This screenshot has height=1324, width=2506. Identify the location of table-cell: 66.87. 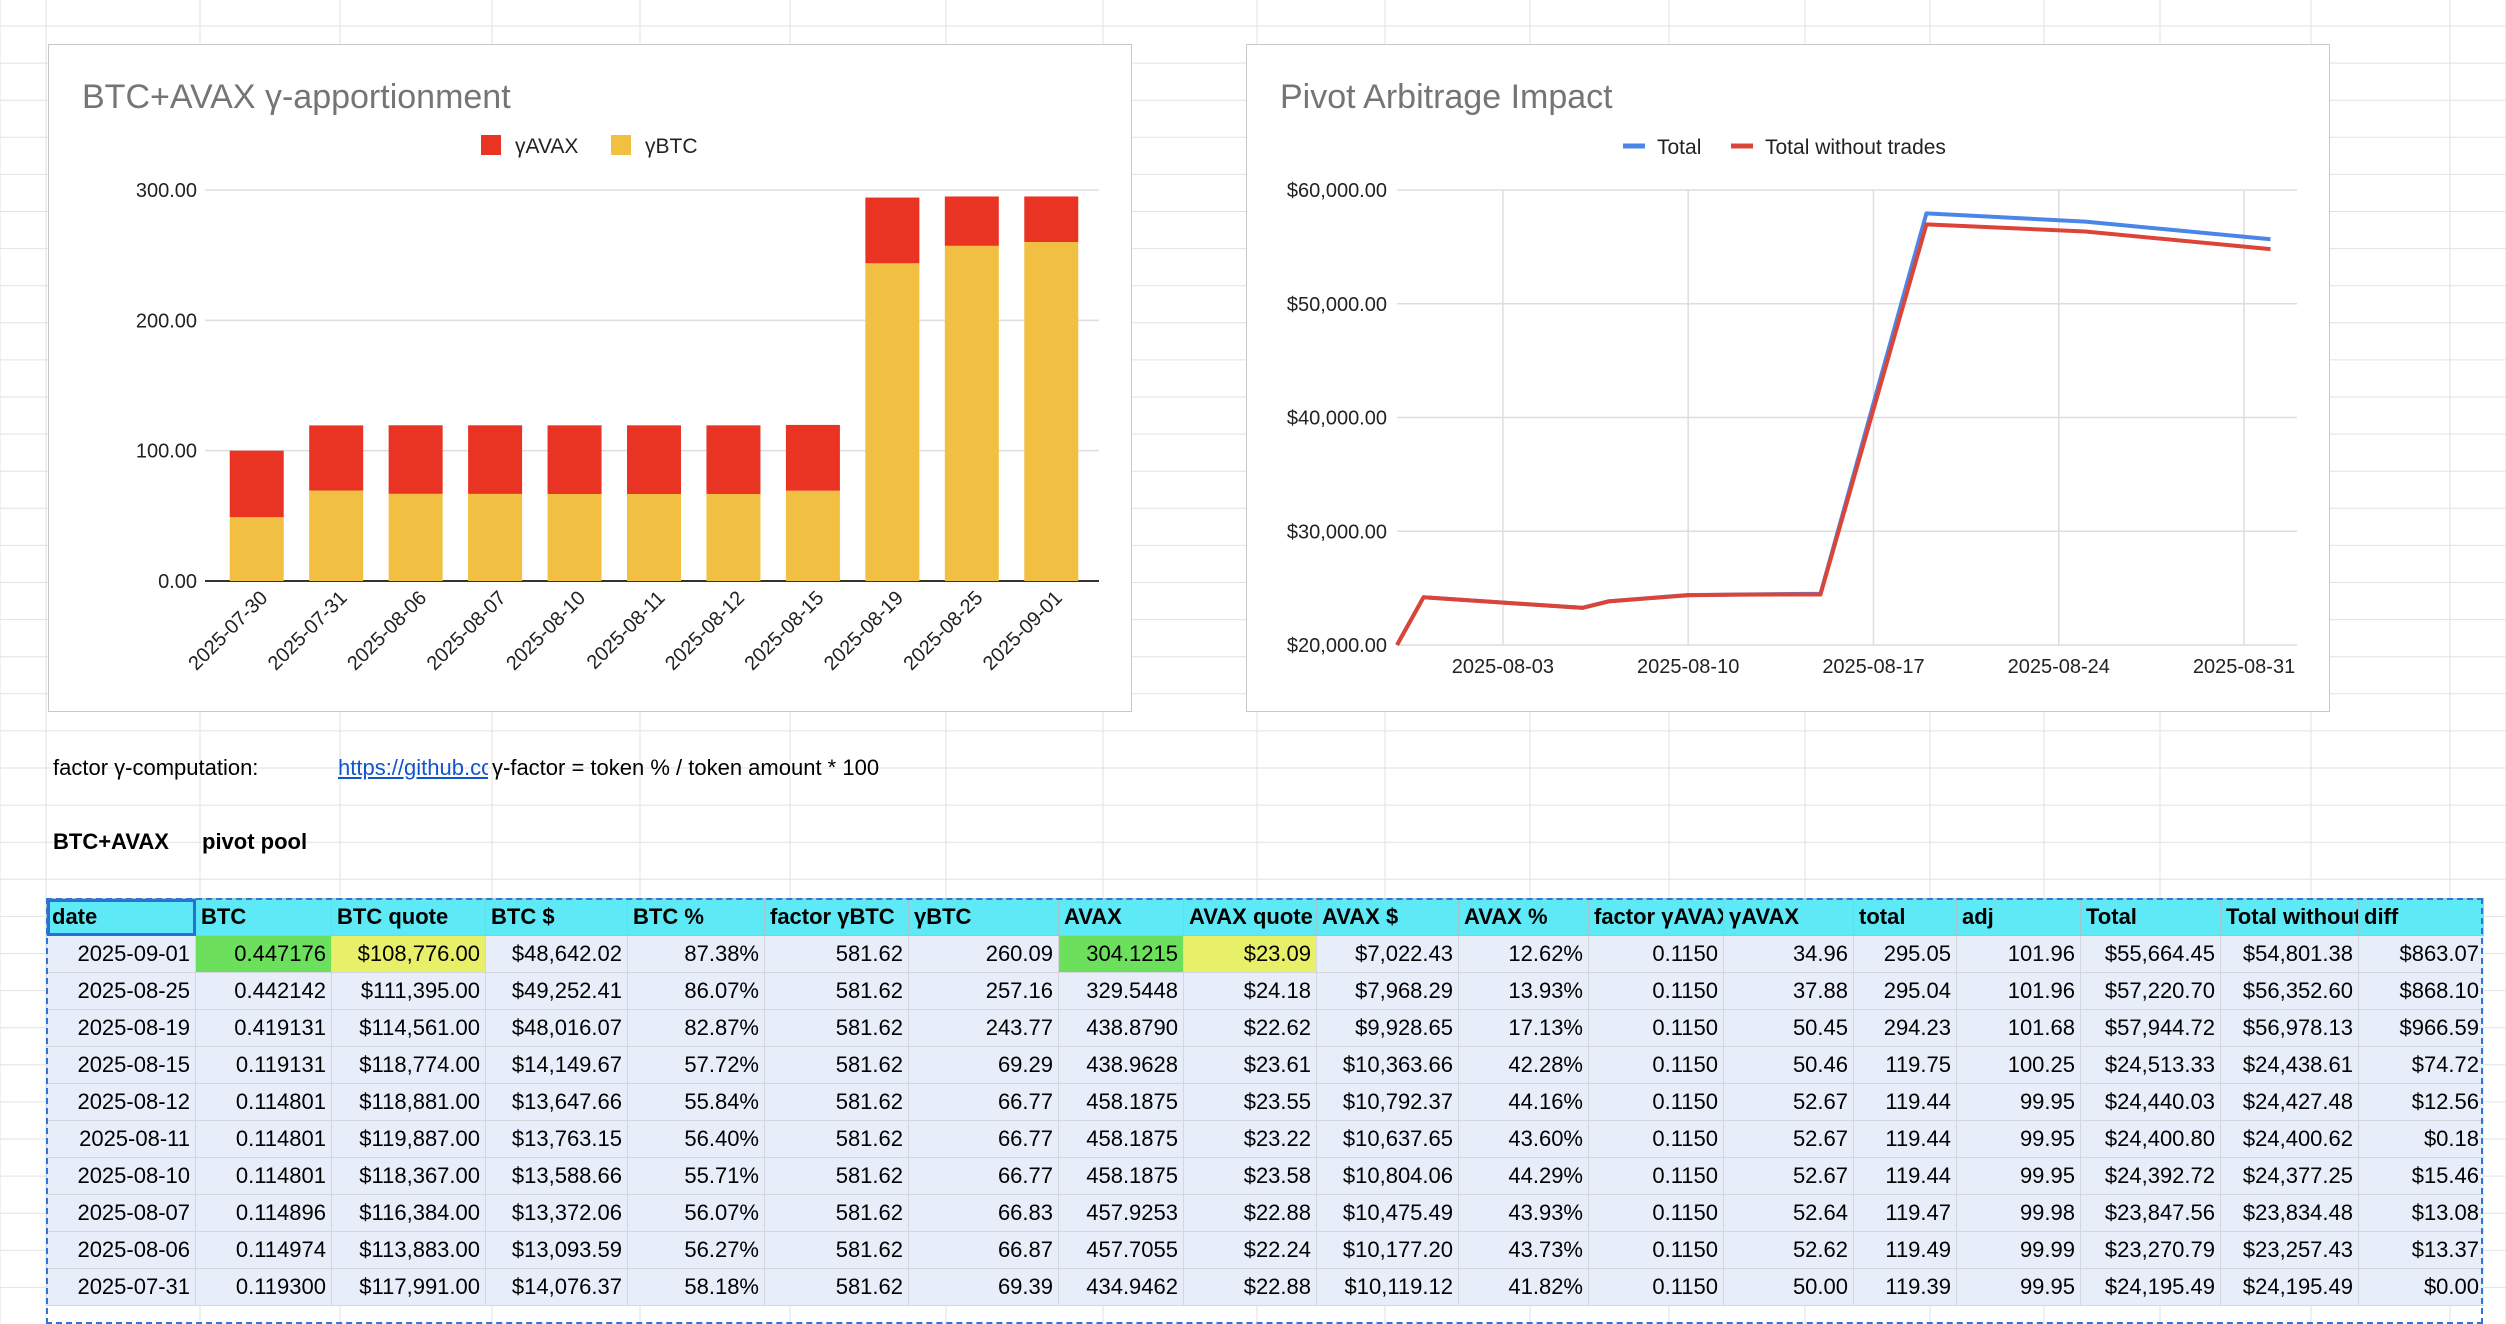
(983, 1250).